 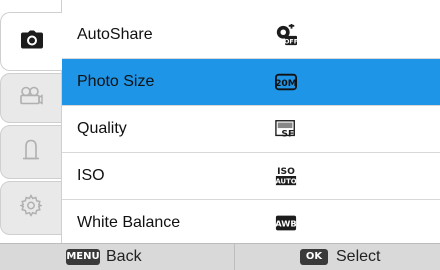 What do you see at coordinates (290, 41) in the screenshot?
I see `autoshare-off-text: OFF` at bounding box center [290, 41].